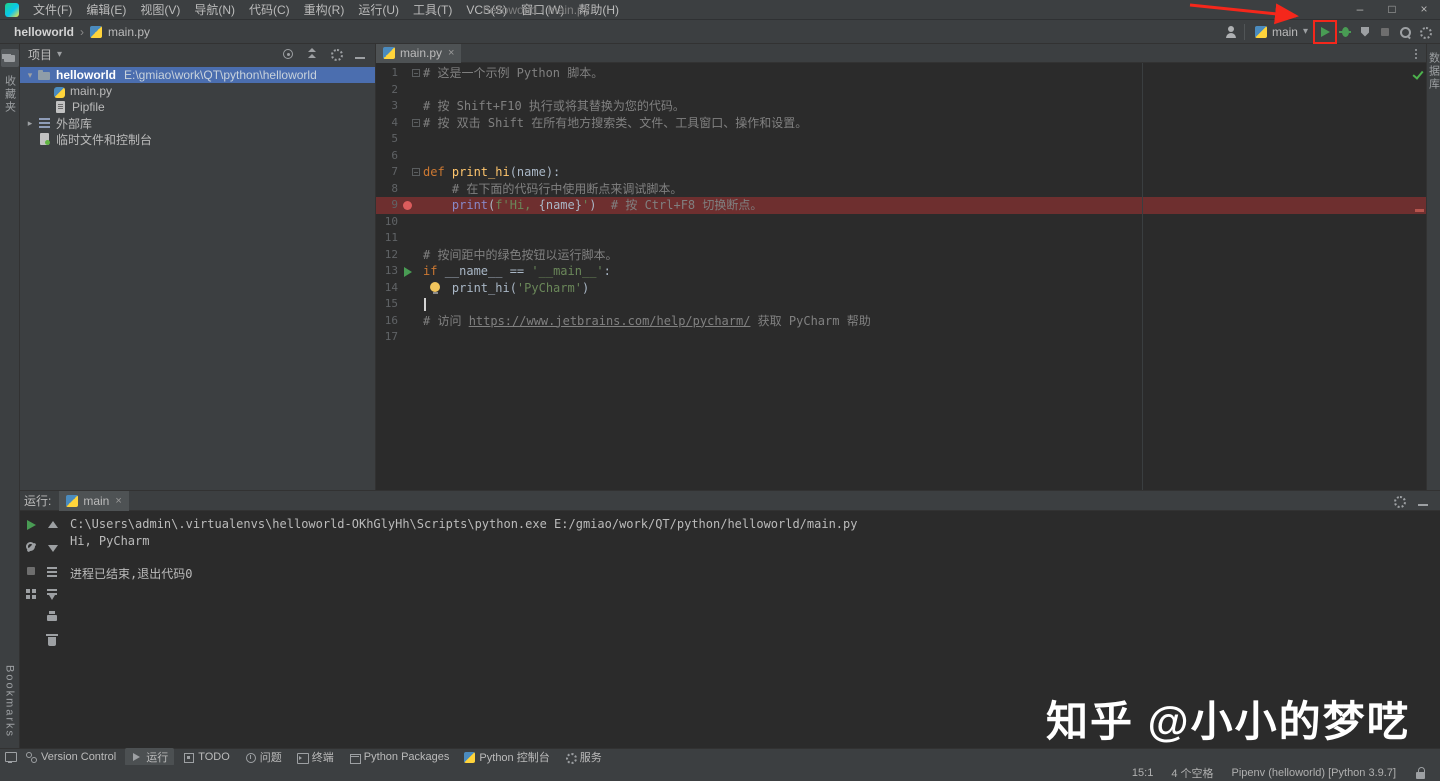  What do you see at coordinates (10, 701) in the screenshot?
I see `tool-stripe-bookmarks-button: Bookmarks` at bounding box center [10, 701].